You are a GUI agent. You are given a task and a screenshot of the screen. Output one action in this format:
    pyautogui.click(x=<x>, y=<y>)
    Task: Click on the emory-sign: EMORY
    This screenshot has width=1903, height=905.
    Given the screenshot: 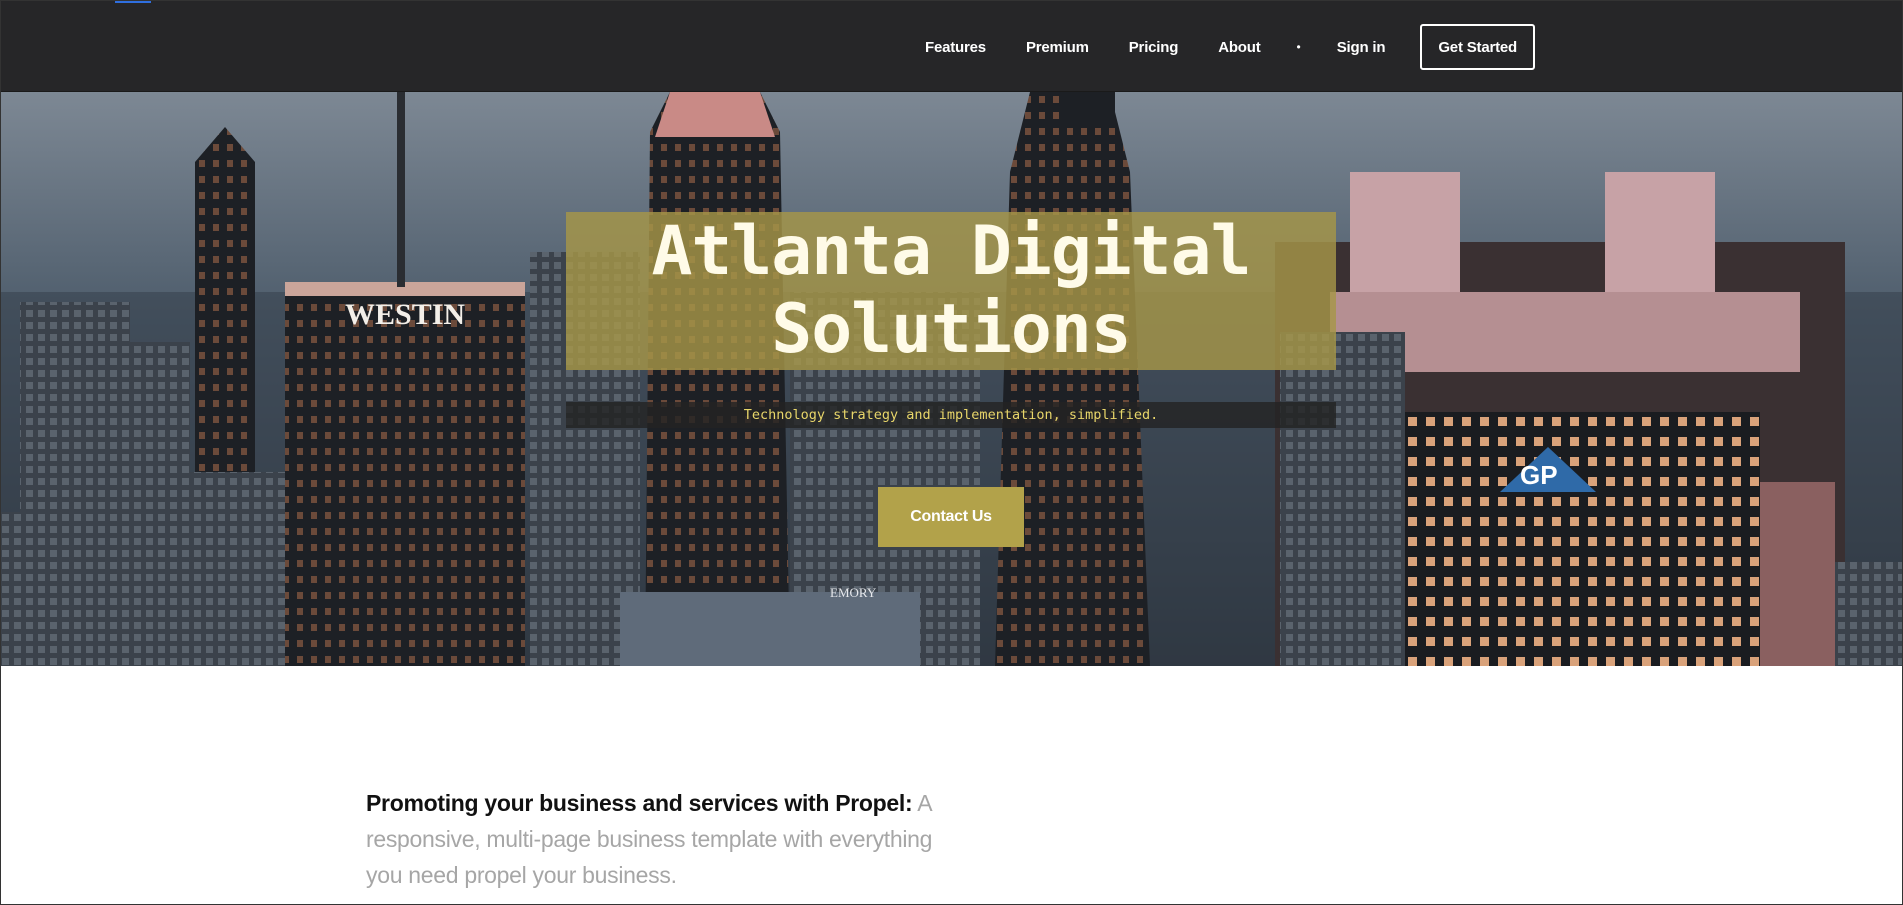 What is the action you would take?
    pyautogui.click(x=853, y=592)
    